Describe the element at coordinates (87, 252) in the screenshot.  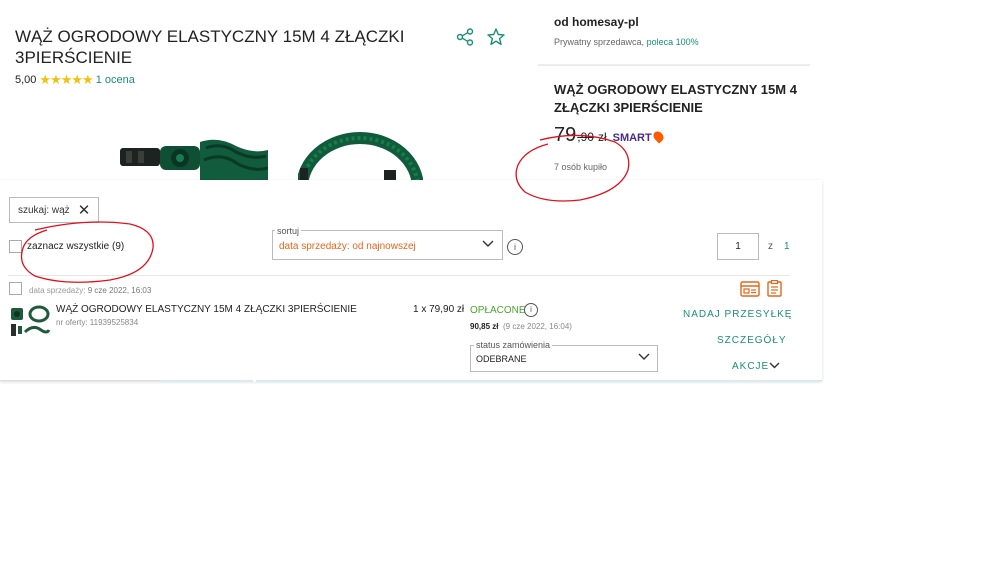
I see `annotation-circle-select-all` at that location.